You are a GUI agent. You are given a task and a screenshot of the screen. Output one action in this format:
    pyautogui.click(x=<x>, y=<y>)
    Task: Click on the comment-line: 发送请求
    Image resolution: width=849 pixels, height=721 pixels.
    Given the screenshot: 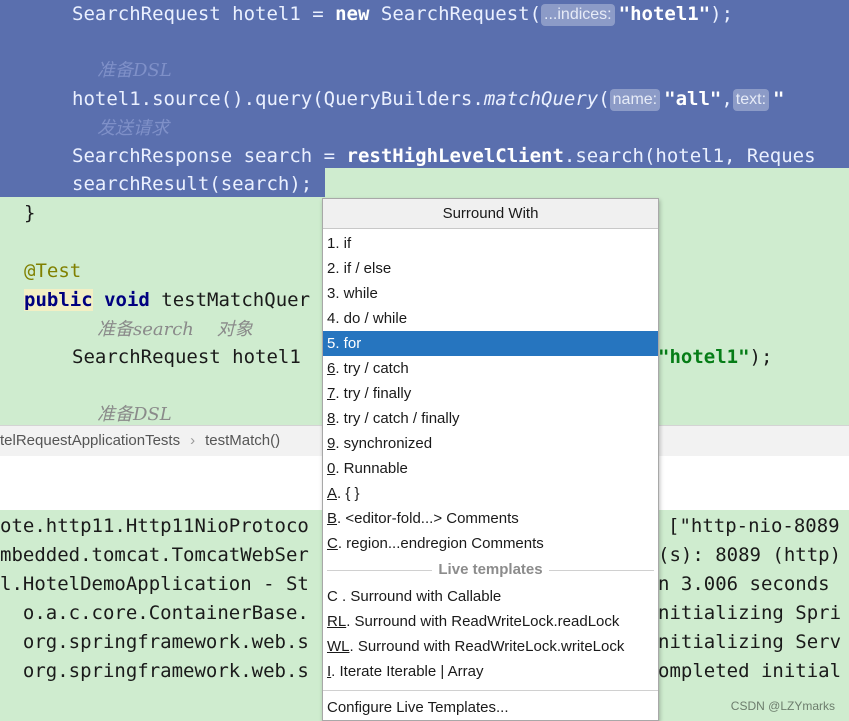 What is the action you would take?
    pyautogui.click(x=133, y=128)
    